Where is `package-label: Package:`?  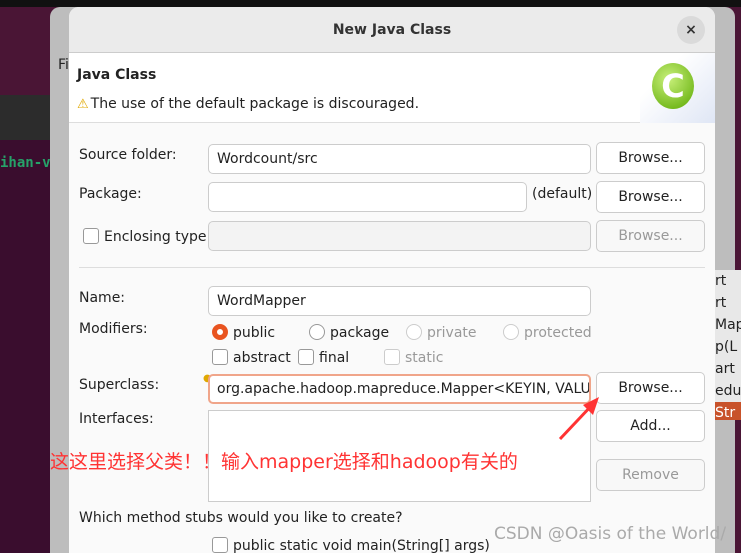
package-label: Package: is located at coordinates (110, 194).